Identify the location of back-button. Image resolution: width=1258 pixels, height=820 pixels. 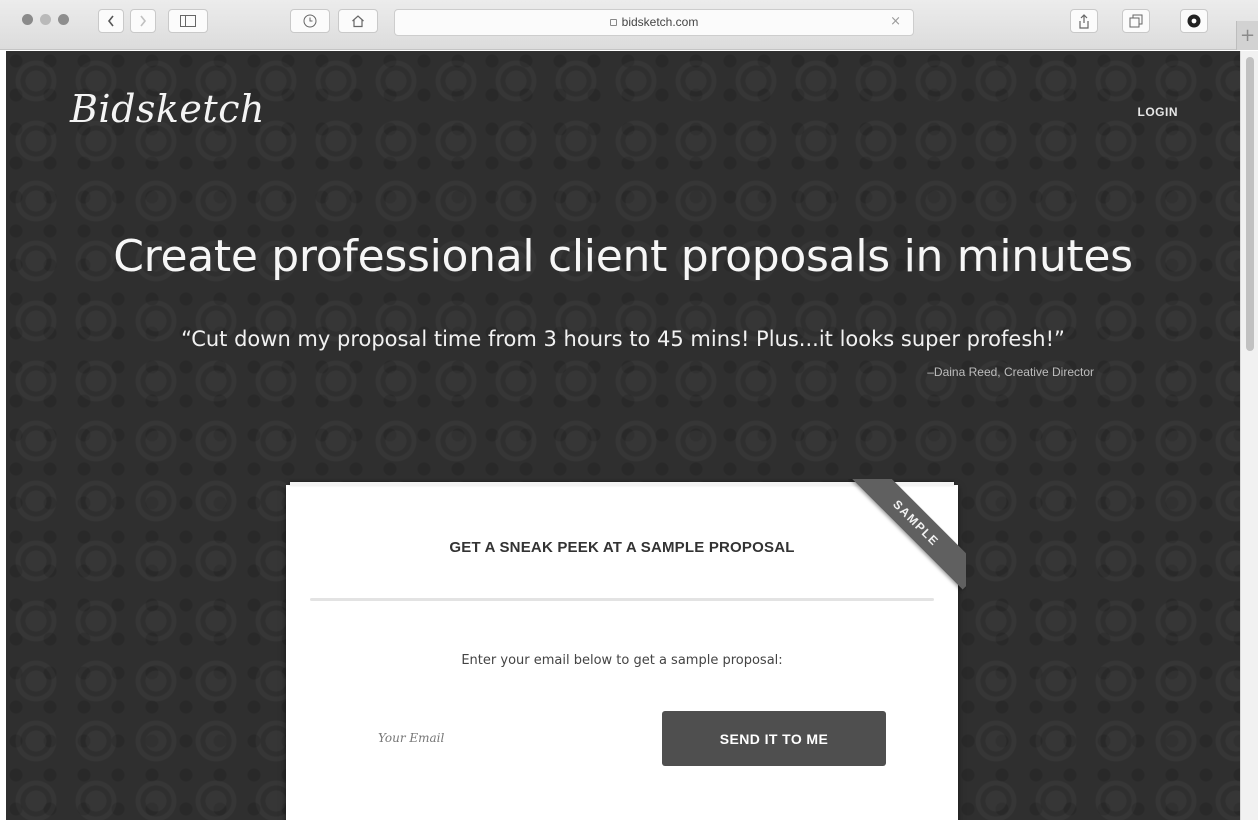
(111, 21).